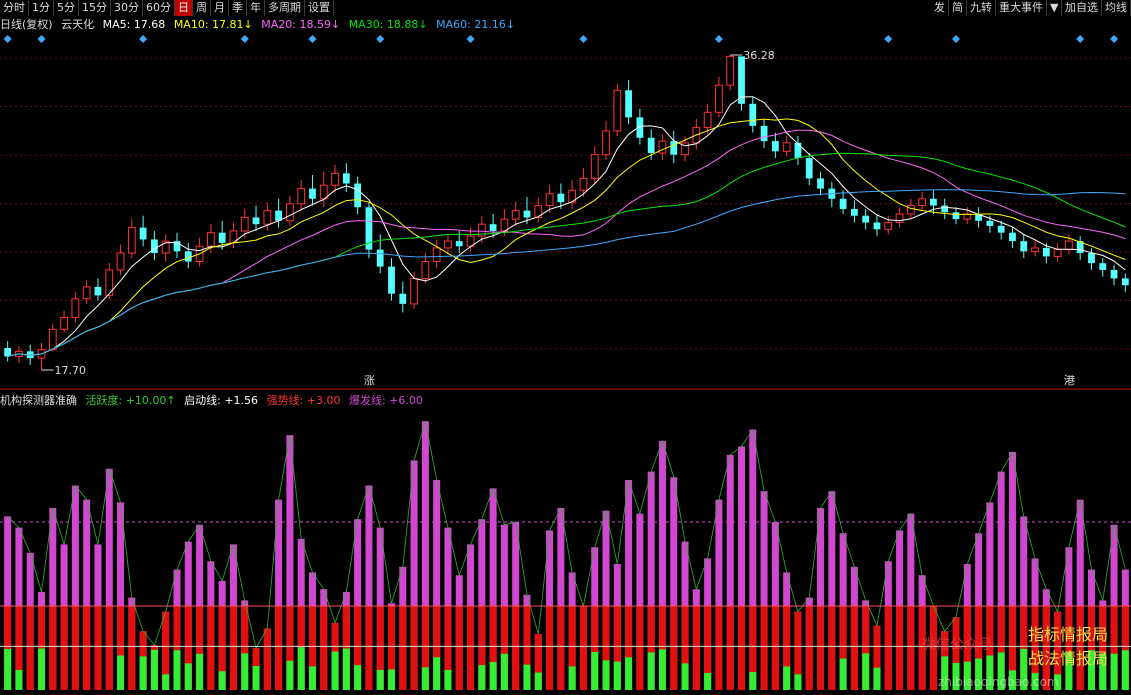  I want to click on watermark-wechat: 微信公众号, so click(957, 645).